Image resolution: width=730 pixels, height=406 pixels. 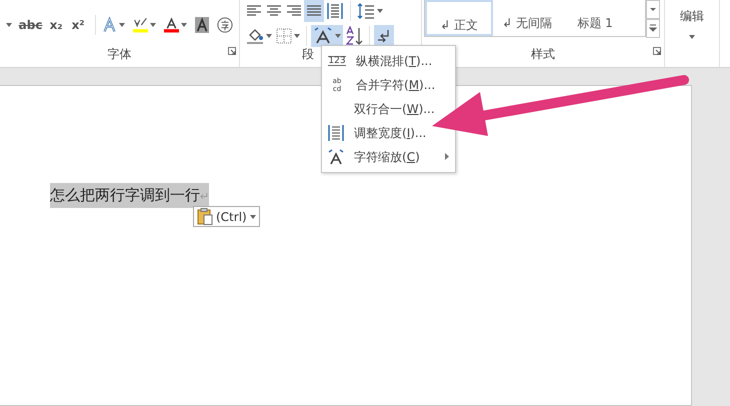 I want to click on style-item: ↲ 正文, so click(x=459, y=18).